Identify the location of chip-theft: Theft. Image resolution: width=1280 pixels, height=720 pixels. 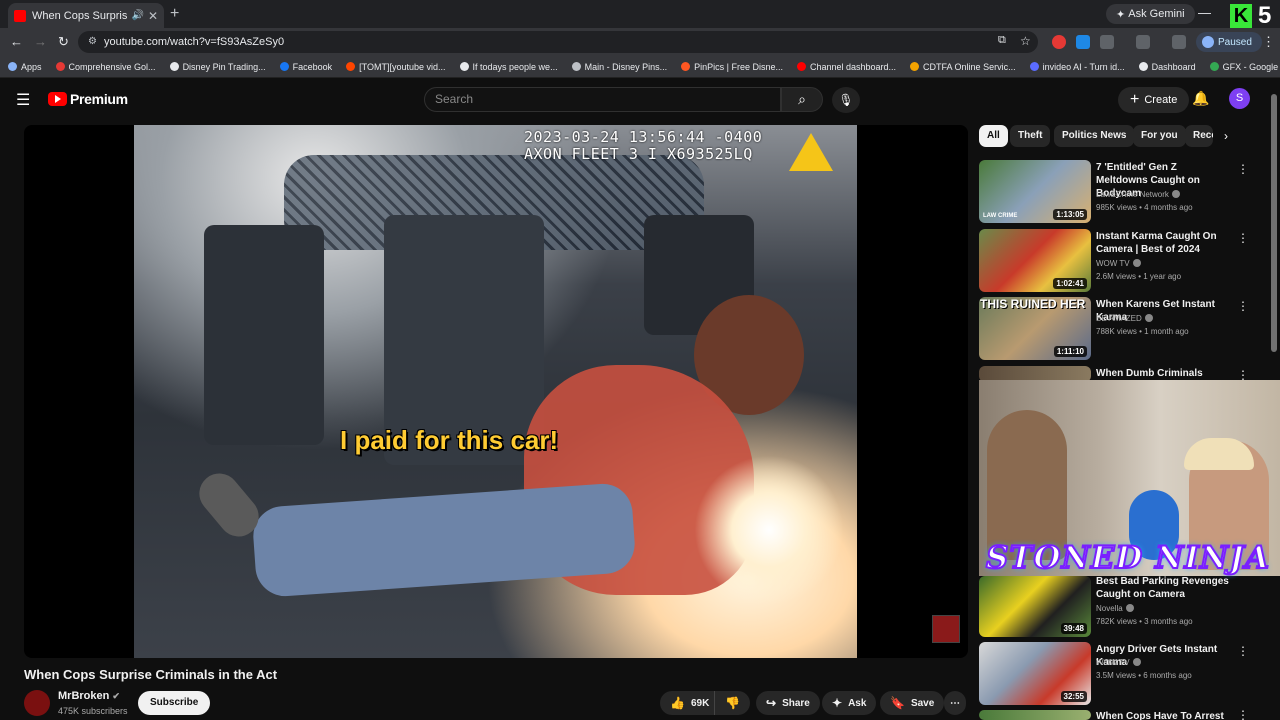
(1030, 136).